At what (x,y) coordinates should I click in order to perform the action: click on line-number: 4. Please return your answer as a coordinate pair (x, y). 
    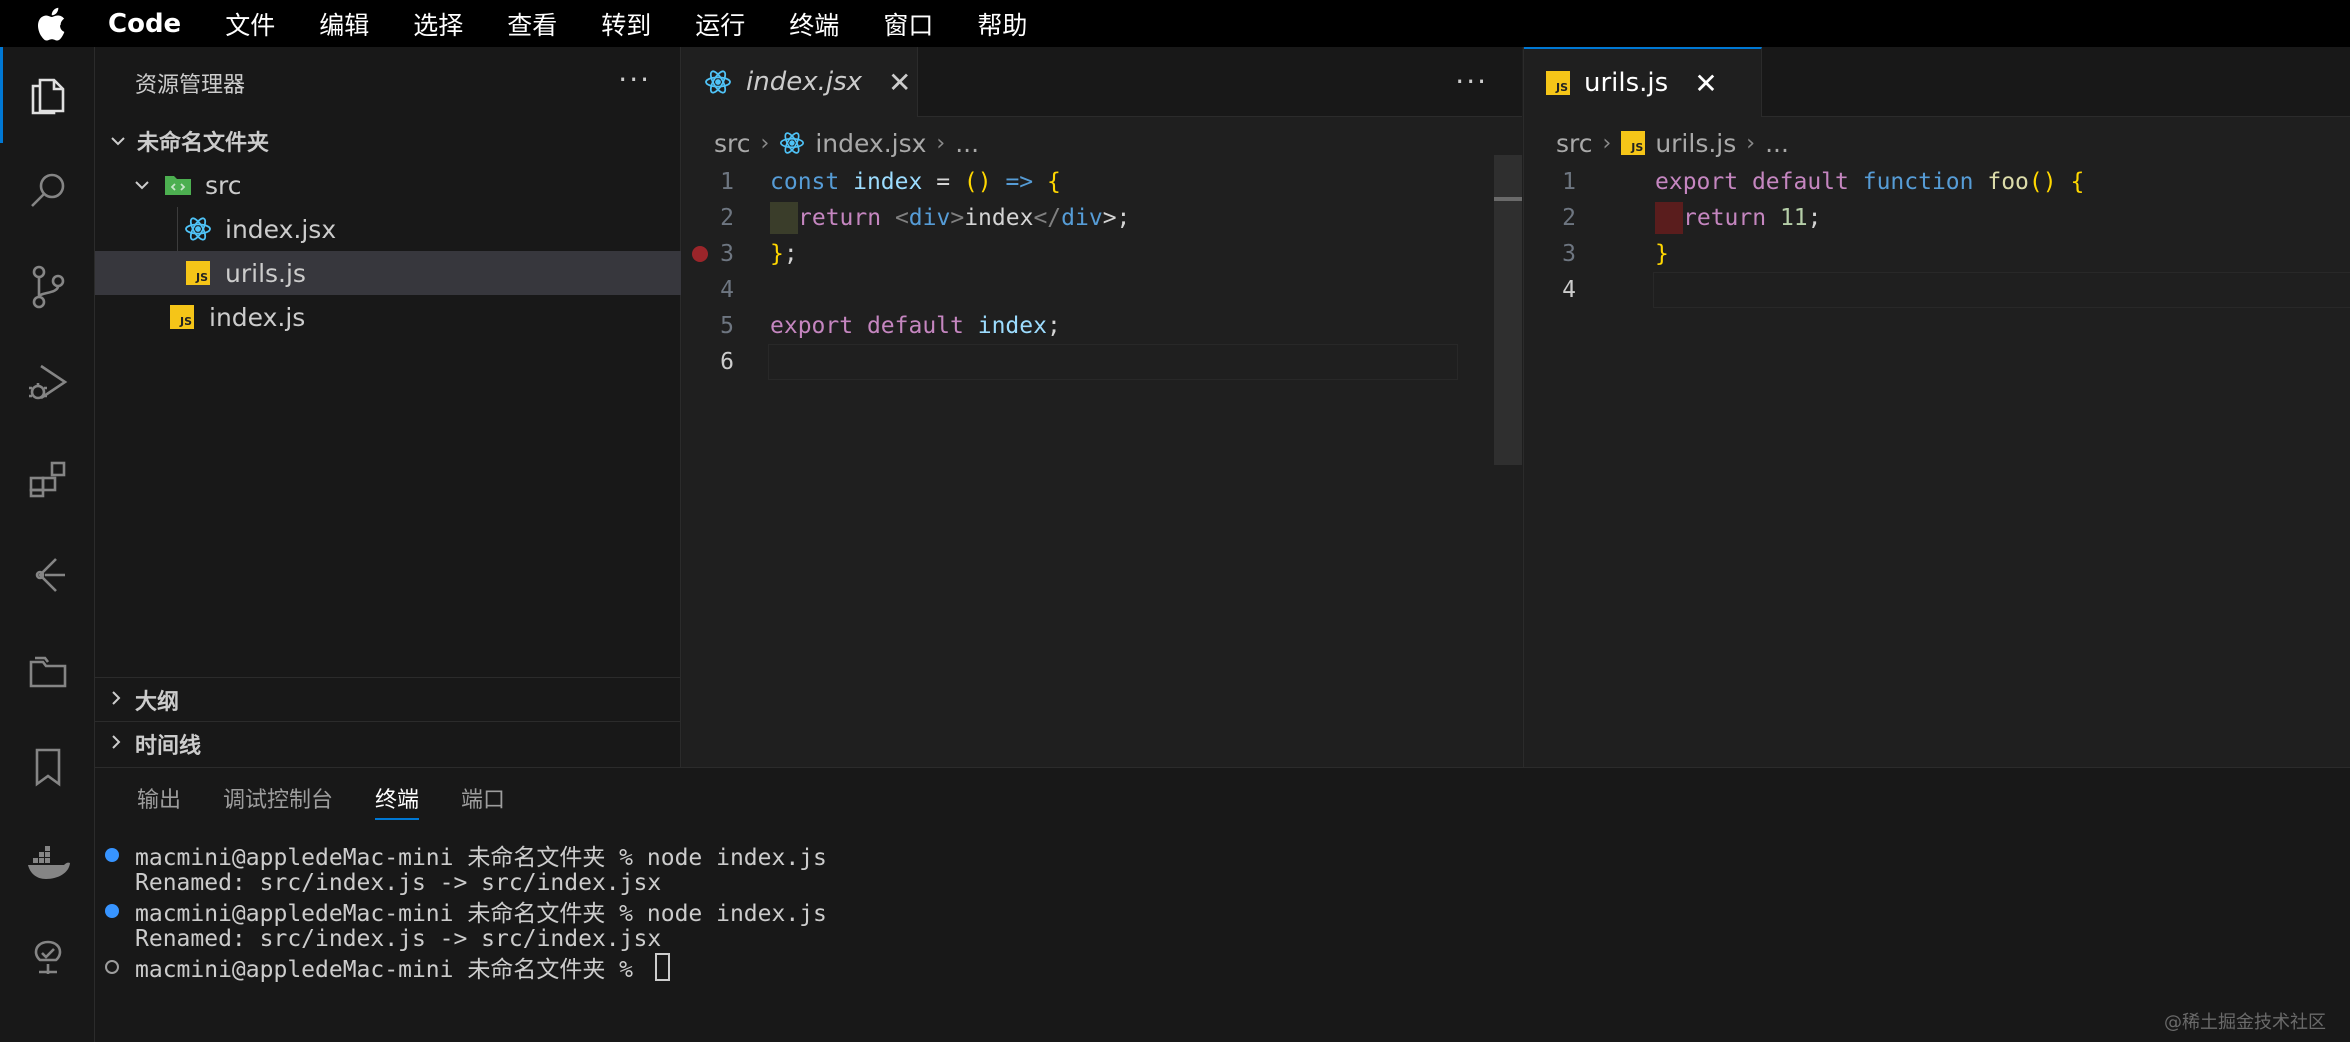
    Looking at the image, I should click on (1569, 290).